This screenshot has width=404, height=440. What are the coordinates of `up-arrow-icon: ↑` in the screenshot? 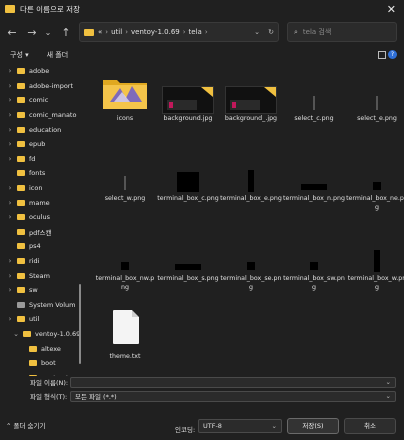 It's located at (66, 32).